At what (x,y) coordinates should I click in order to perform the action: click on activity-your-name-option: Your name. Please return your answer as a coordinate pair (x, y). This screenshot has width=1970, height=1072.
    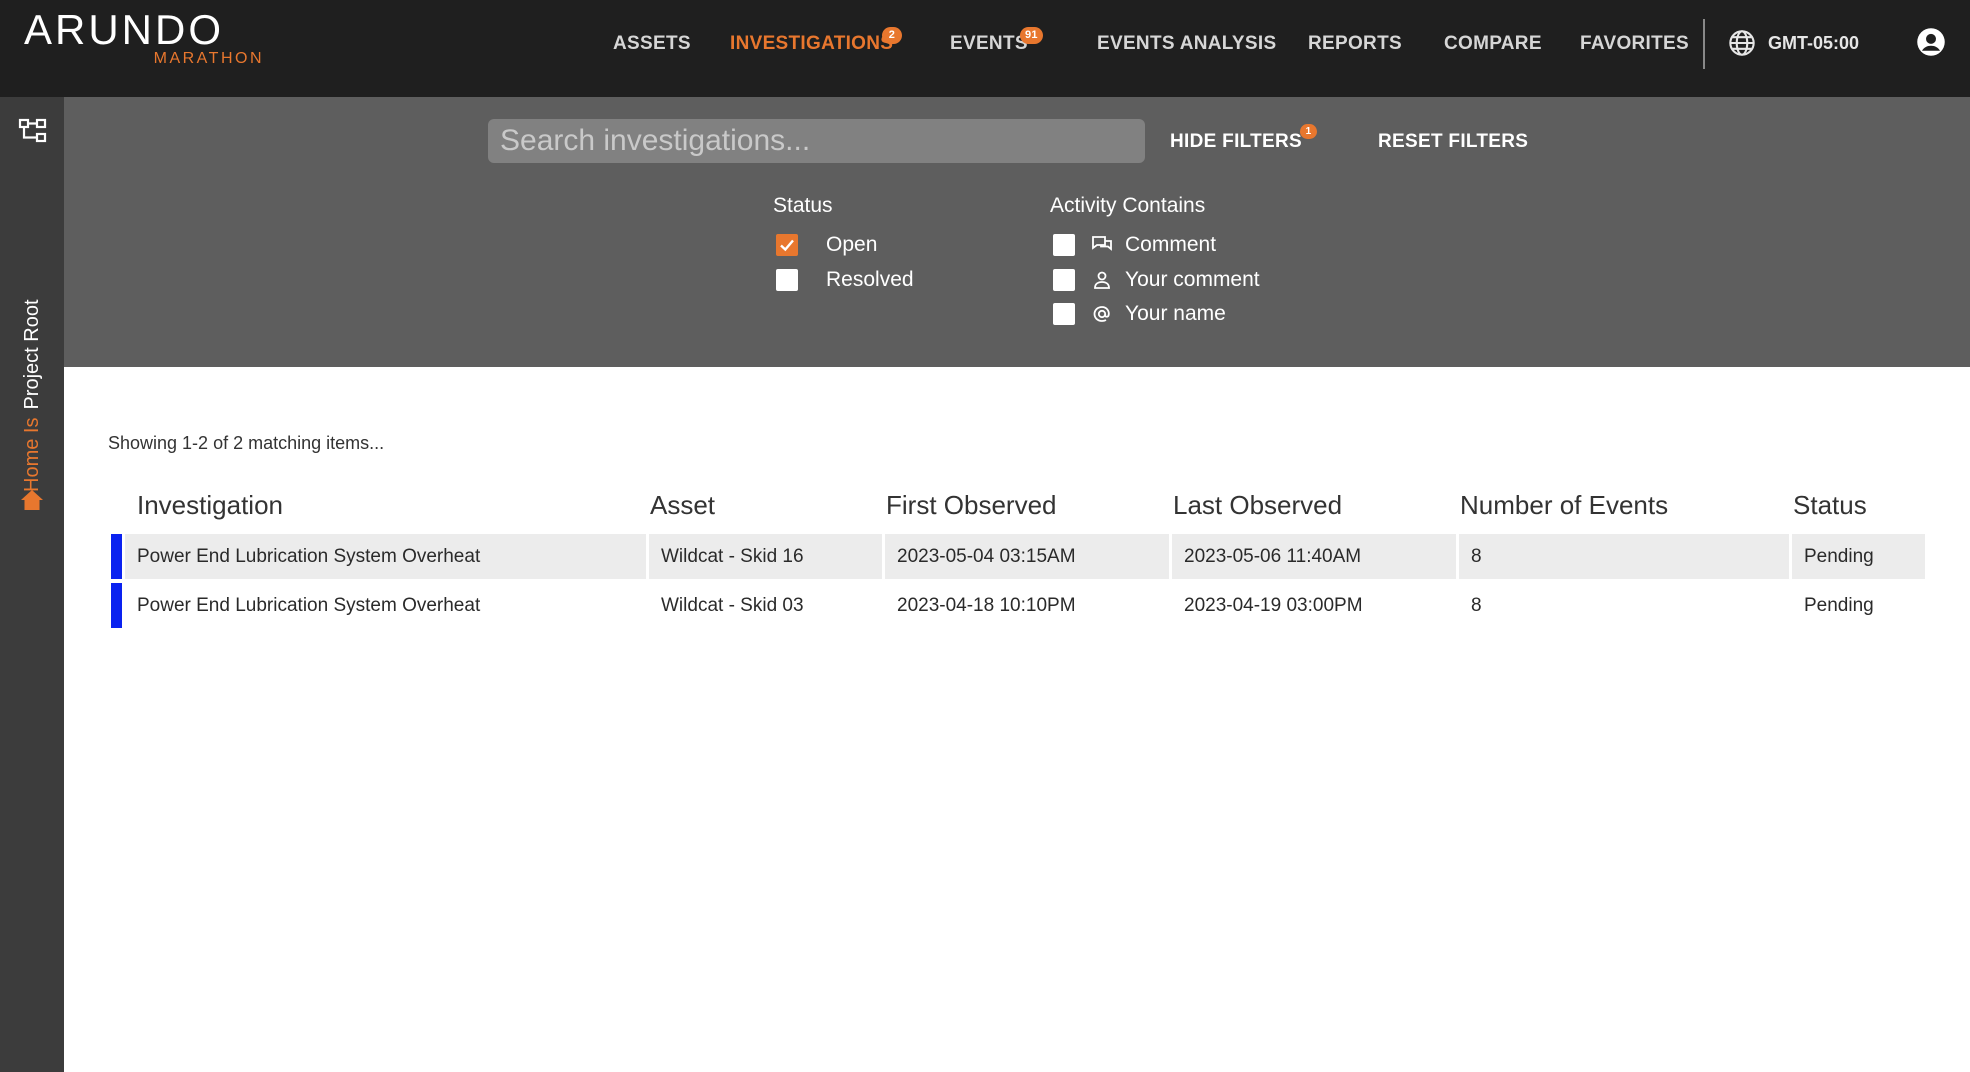
    Looking at the image, I should click on (1153, 314).